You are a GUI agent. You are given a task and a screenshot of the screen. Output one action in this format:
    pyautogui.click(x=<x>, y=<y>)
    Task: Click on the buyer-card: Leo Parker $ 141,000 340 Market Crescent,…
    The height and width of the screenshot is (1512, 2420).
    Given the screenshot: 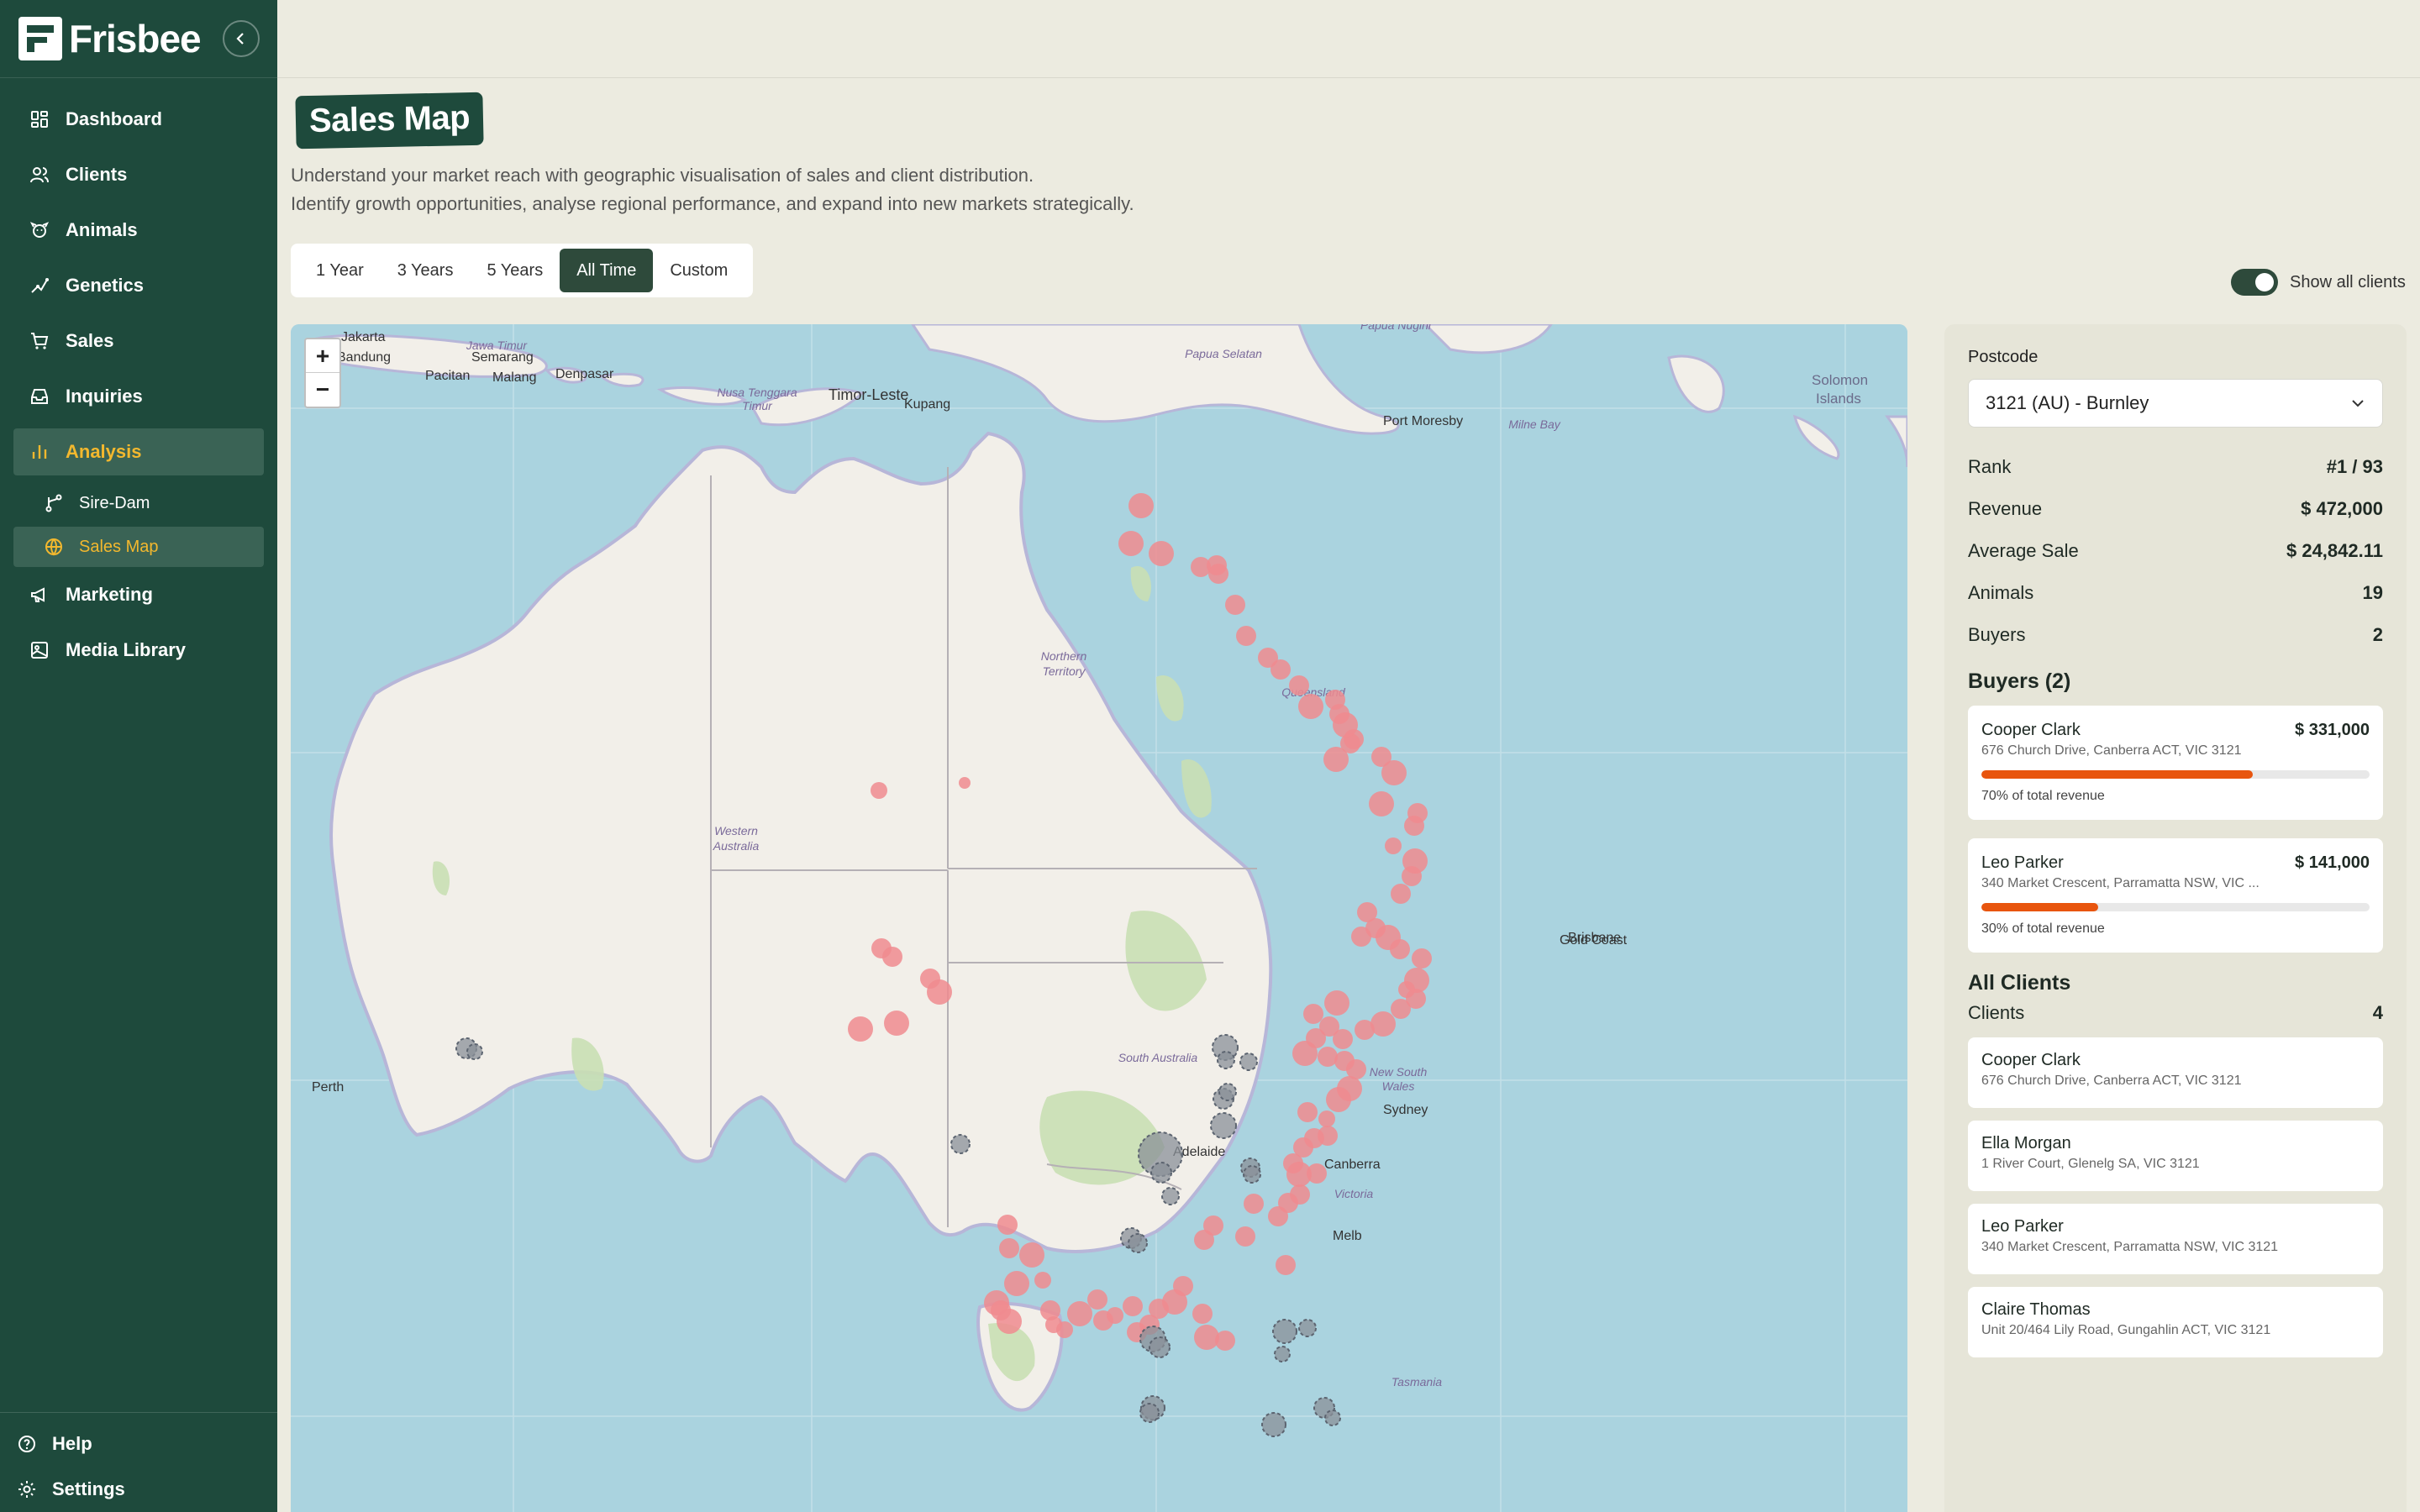 What is the action you would take?
    pyautogui.click(x=2175, y=895)
    